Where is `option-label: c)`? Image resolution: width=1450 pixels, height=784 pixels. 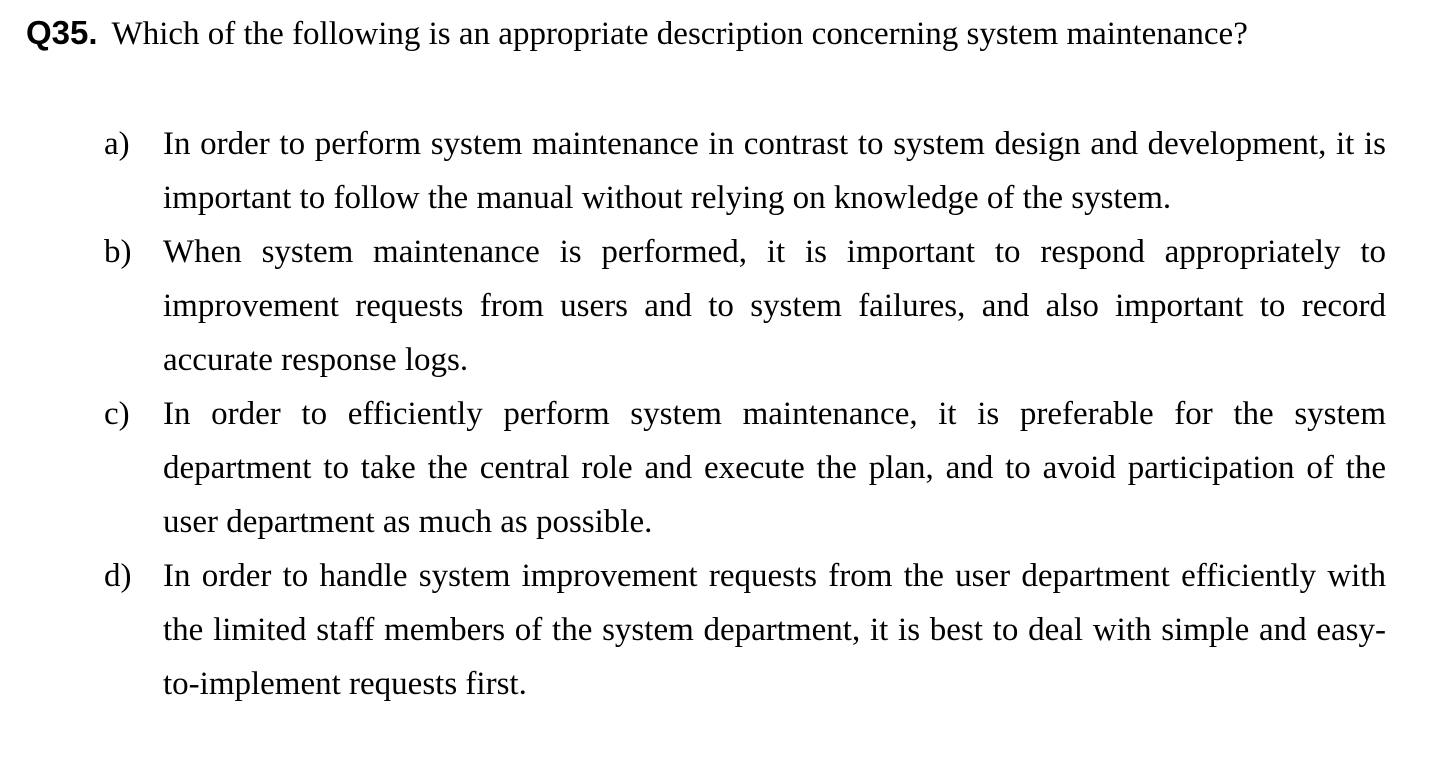 option-label: c) is located at coordinates (117, 414).